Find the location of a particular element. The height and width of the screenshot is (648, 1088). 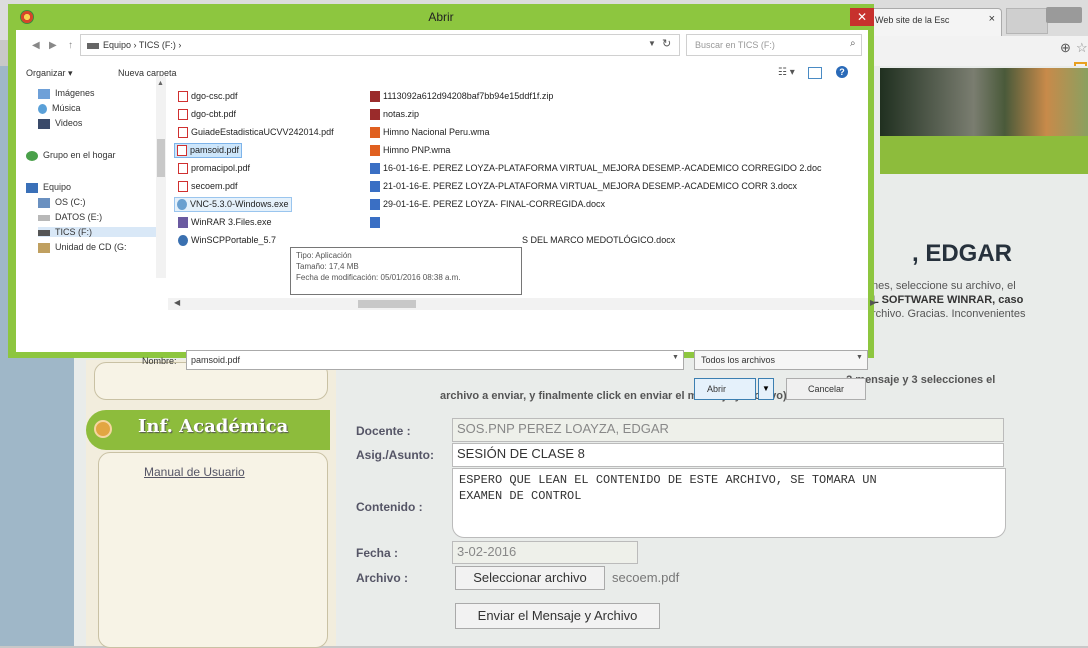

file-item: secoem.pdf is located at coordinates (208, 186).